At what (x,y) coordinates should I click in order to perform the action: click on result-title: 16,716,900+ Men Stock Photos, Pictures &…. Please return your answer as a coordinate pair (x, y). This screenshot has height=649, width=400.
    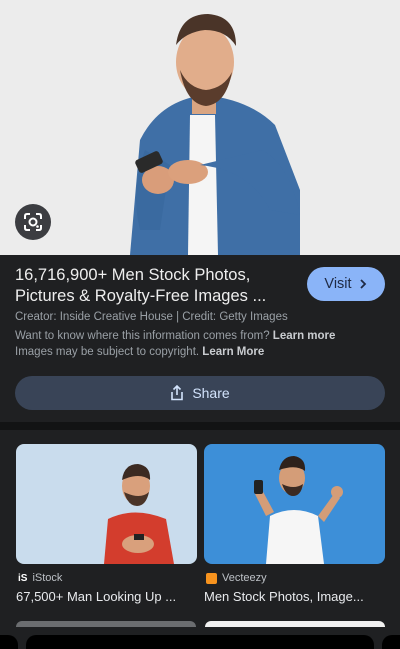
    Looking at the image, I should click on (157, 286).